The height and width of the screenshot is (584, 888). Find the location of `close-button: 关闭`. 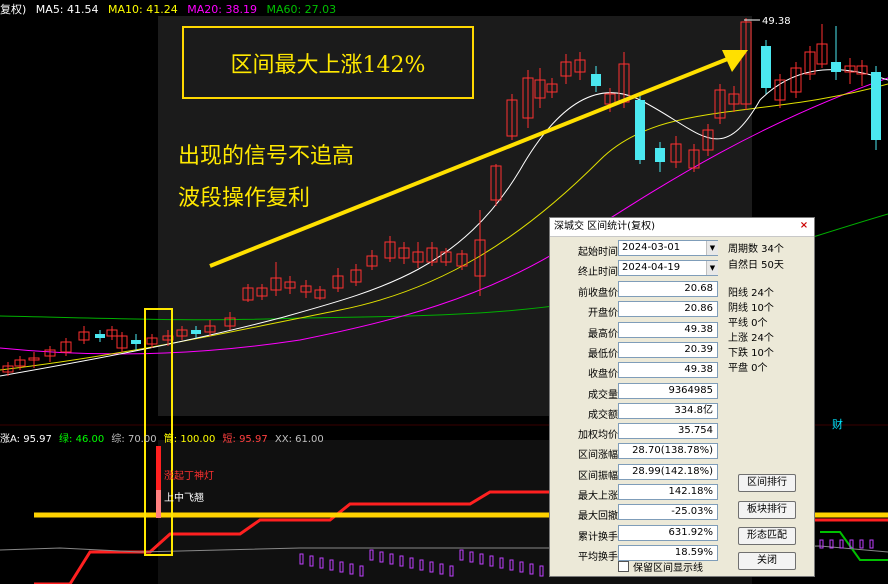

close-button: 关闭 is located at coordinates (767, 561).